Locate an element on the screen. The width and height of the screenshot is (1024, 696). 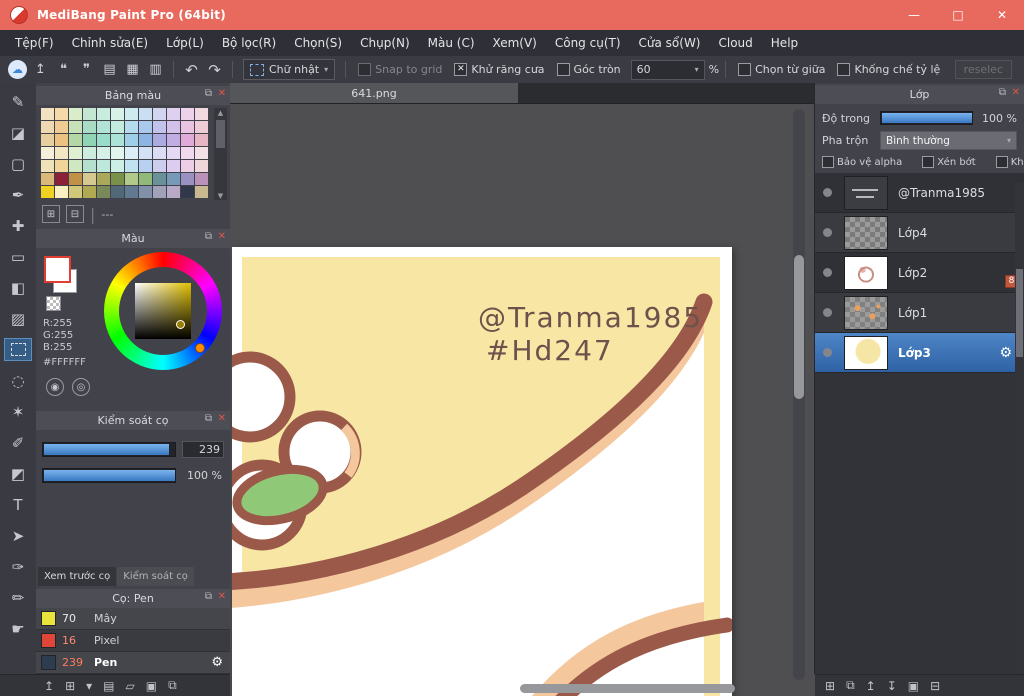
delete-swatch-icon: ⊟ is located at coordinates (75, 214).